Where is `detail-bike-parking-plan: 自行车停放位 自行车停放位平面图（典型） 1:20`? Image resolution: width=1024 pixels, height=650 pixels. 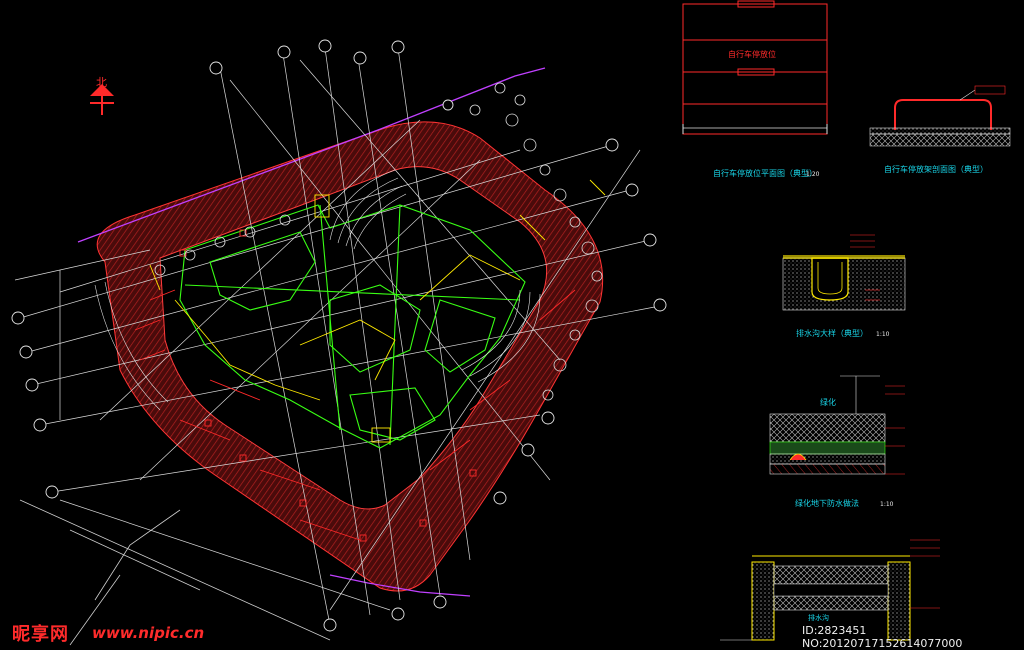
detail-bike-parking-plan: 自行车停放位 自行车停放位平面图（典型） 1:20 is located at coordinates (755, 89).